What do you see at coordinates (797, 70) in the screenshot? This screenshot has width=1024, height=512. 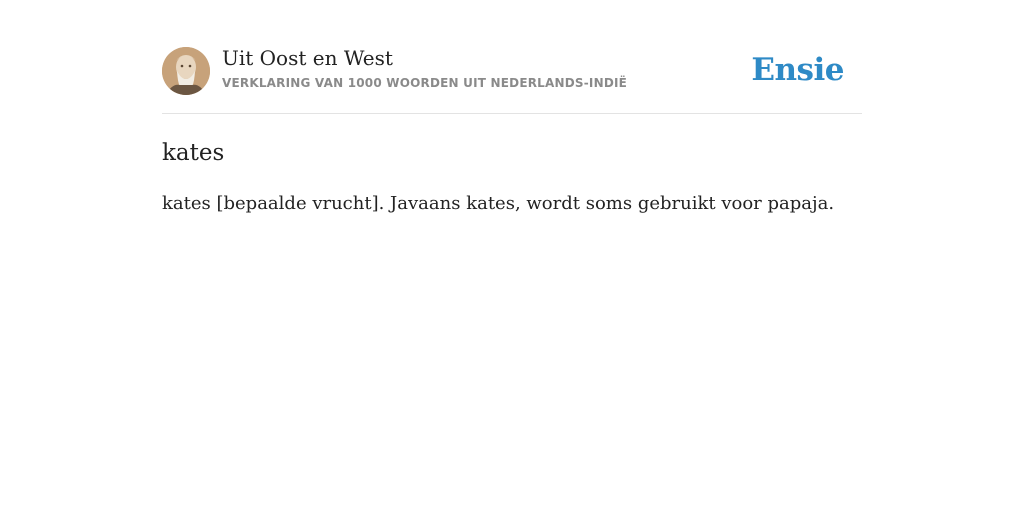 I see `ensie-logo-link: Ensie` at bounding box center [797, 70].